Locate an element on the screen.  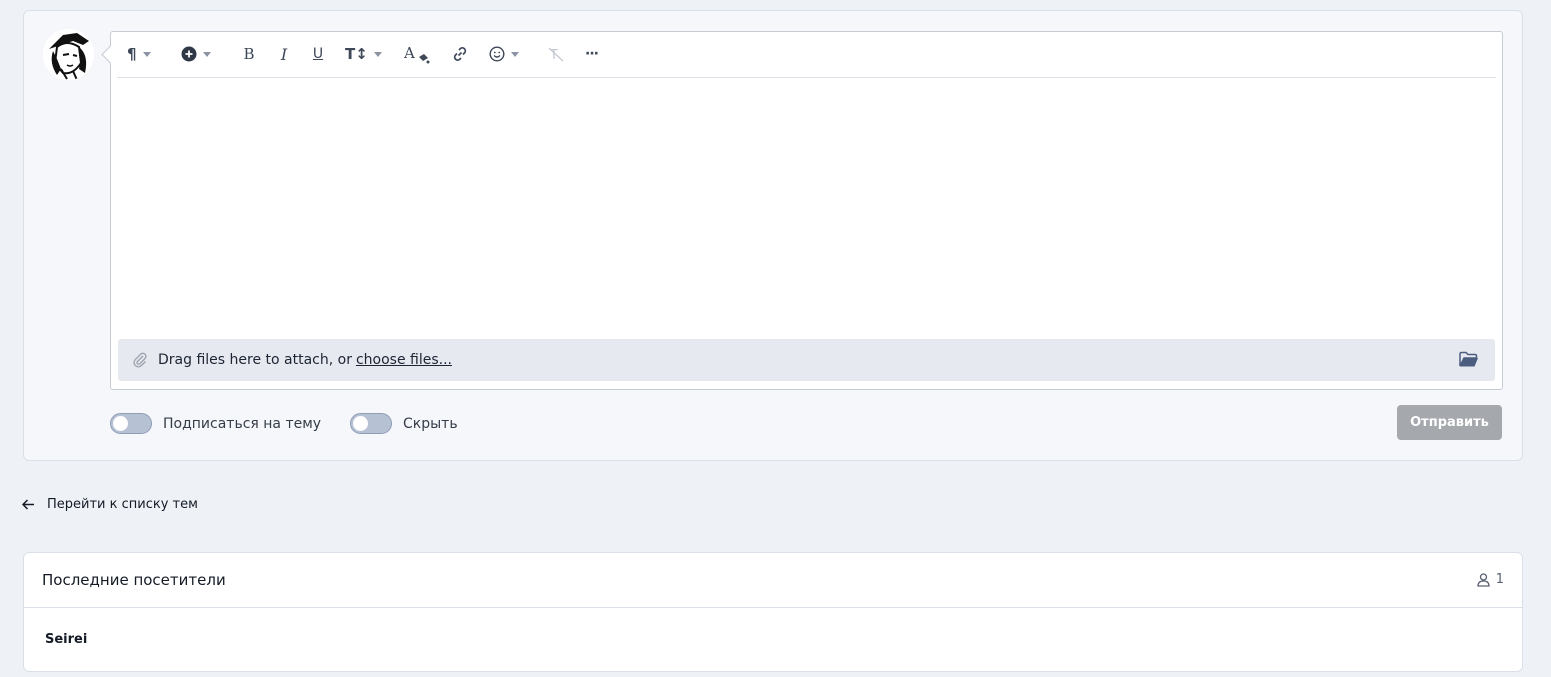
svg-text: A is located at coordinates (409, 53).